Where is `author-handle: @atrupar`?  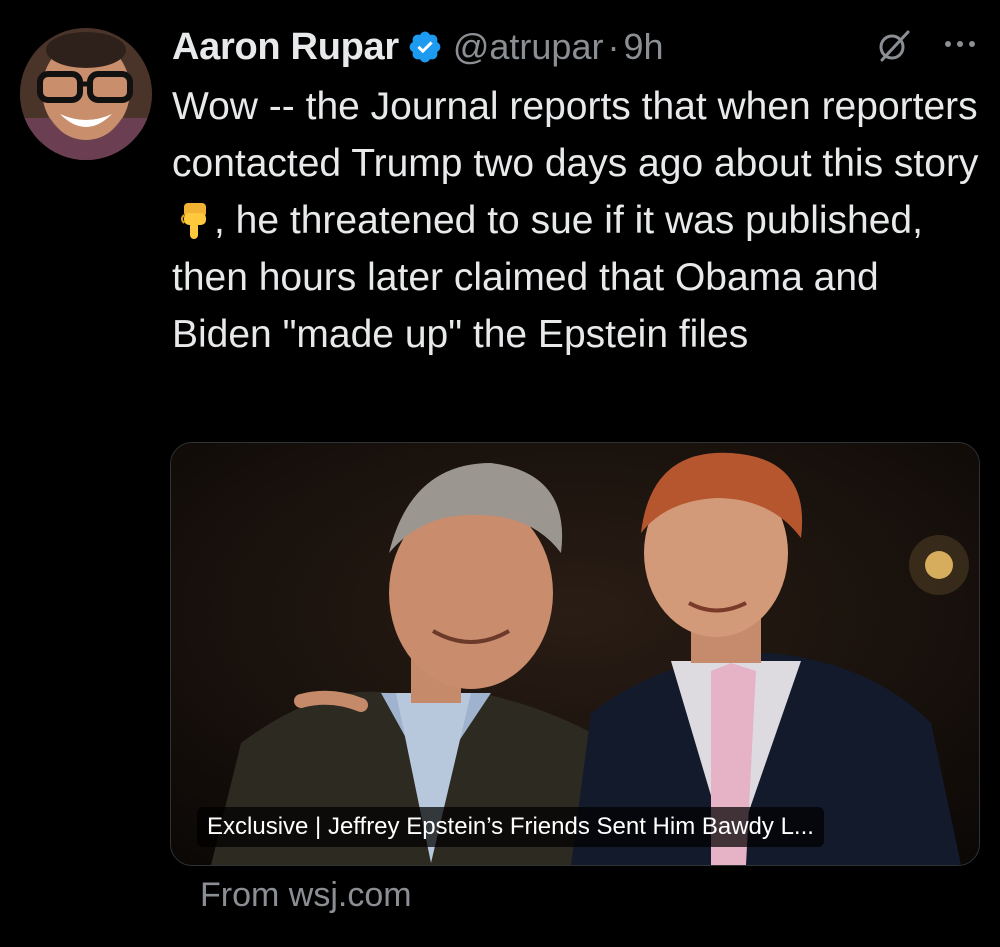 author-handle: @atrupar is located at coordinates (528, 47).